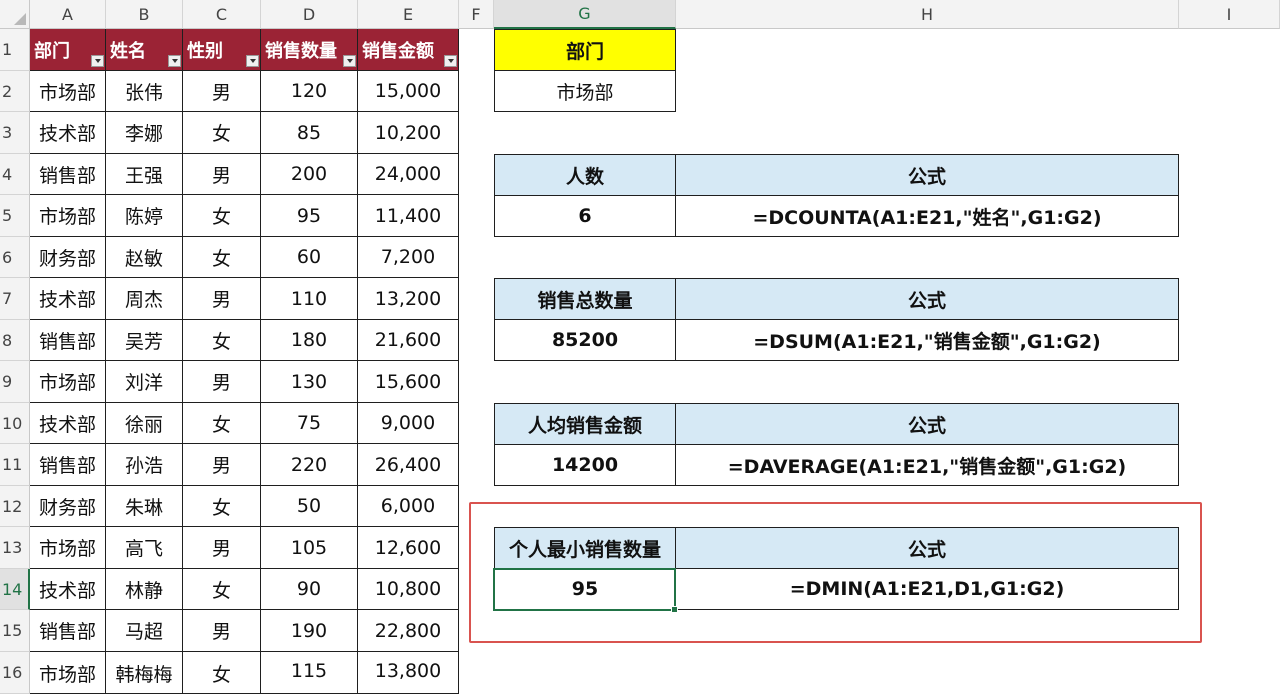 This screenshot has height=694, width=1280. What do you see at coordinates (309, 174) in the screenshot?
I see `table-cell: 200` at bounding box center [309, 174].